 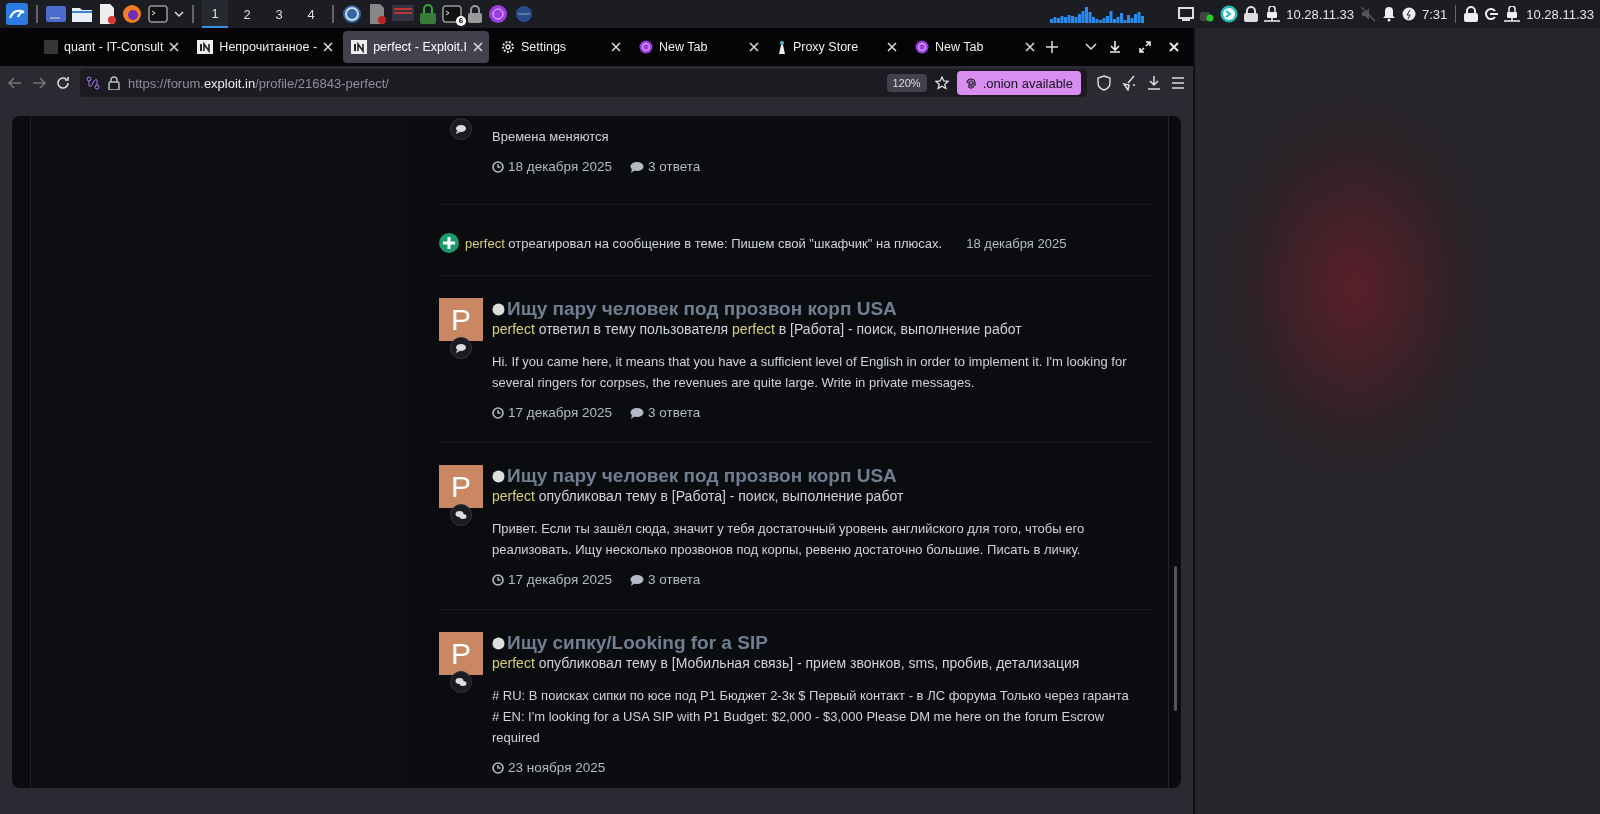 I want to click on expand-icon, so click(x=1145, y=47).